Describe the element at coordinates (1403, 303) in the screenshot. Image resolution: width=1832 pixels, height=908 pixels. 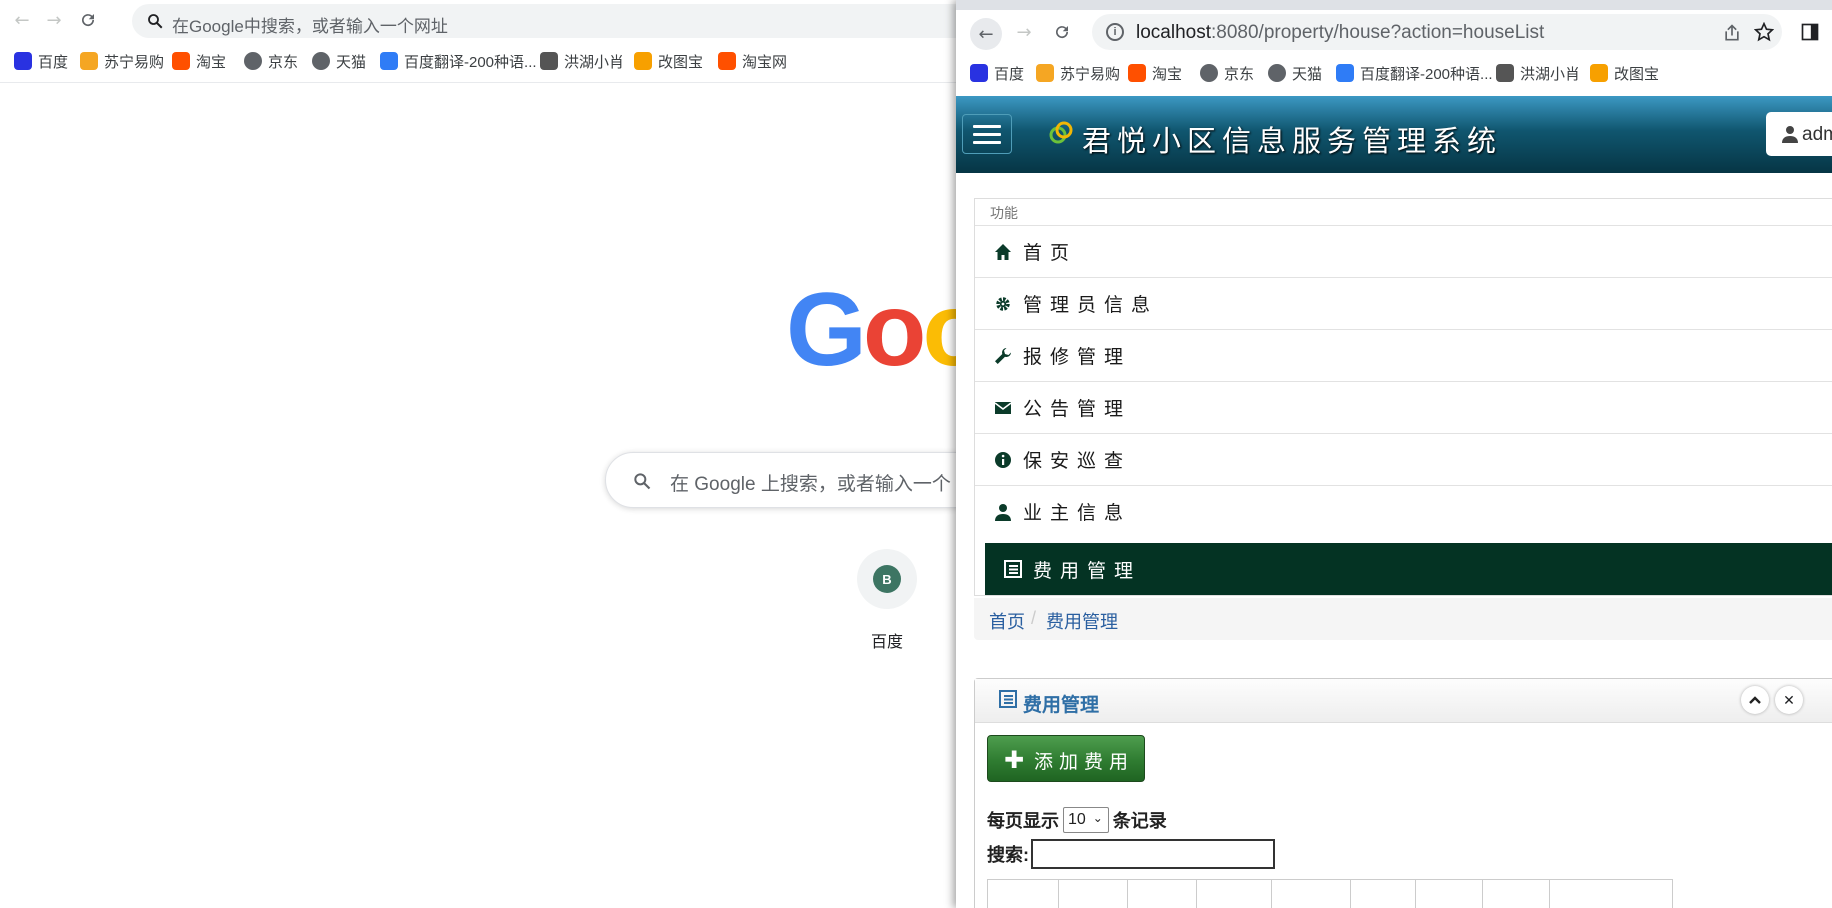
I see `sidebar-item: 管理员信息` at that location.